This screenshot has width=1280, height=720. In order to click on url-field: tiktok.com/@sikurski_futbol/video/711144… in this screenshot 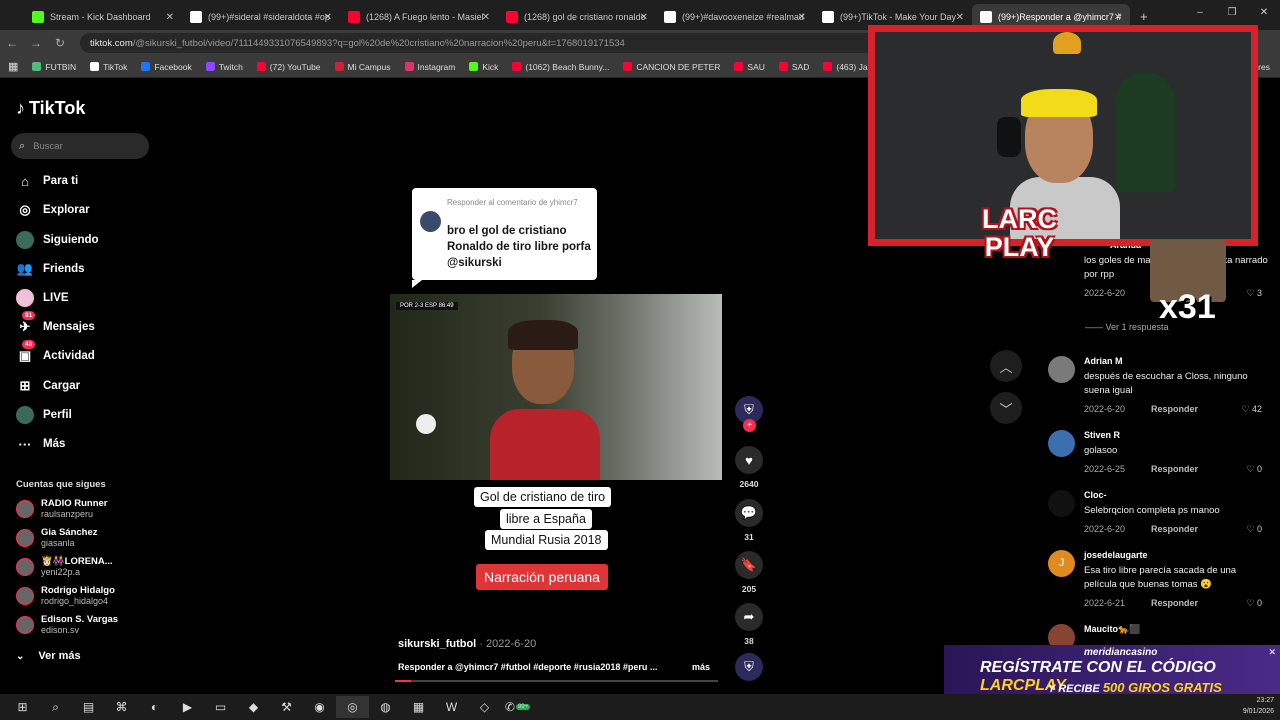, I will do `click(510, 43)`.